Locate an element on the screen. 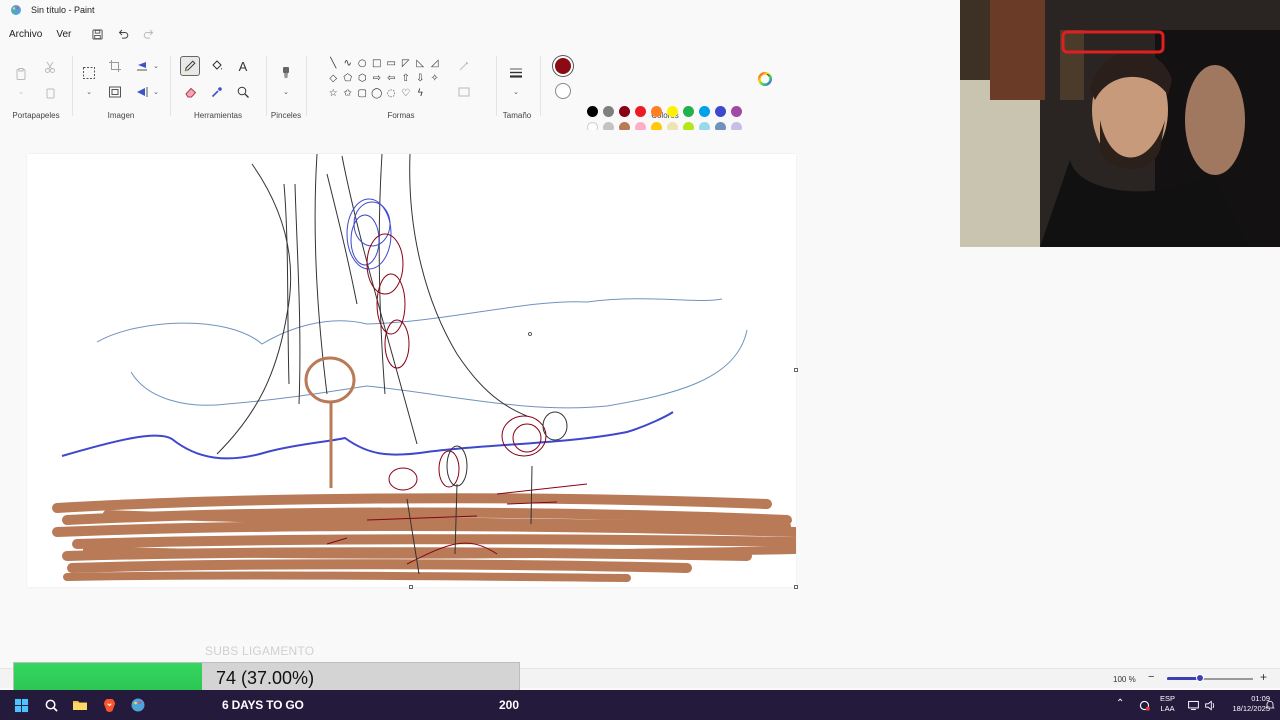  paint-taskbar-icon is located at coordinates (138, 705).